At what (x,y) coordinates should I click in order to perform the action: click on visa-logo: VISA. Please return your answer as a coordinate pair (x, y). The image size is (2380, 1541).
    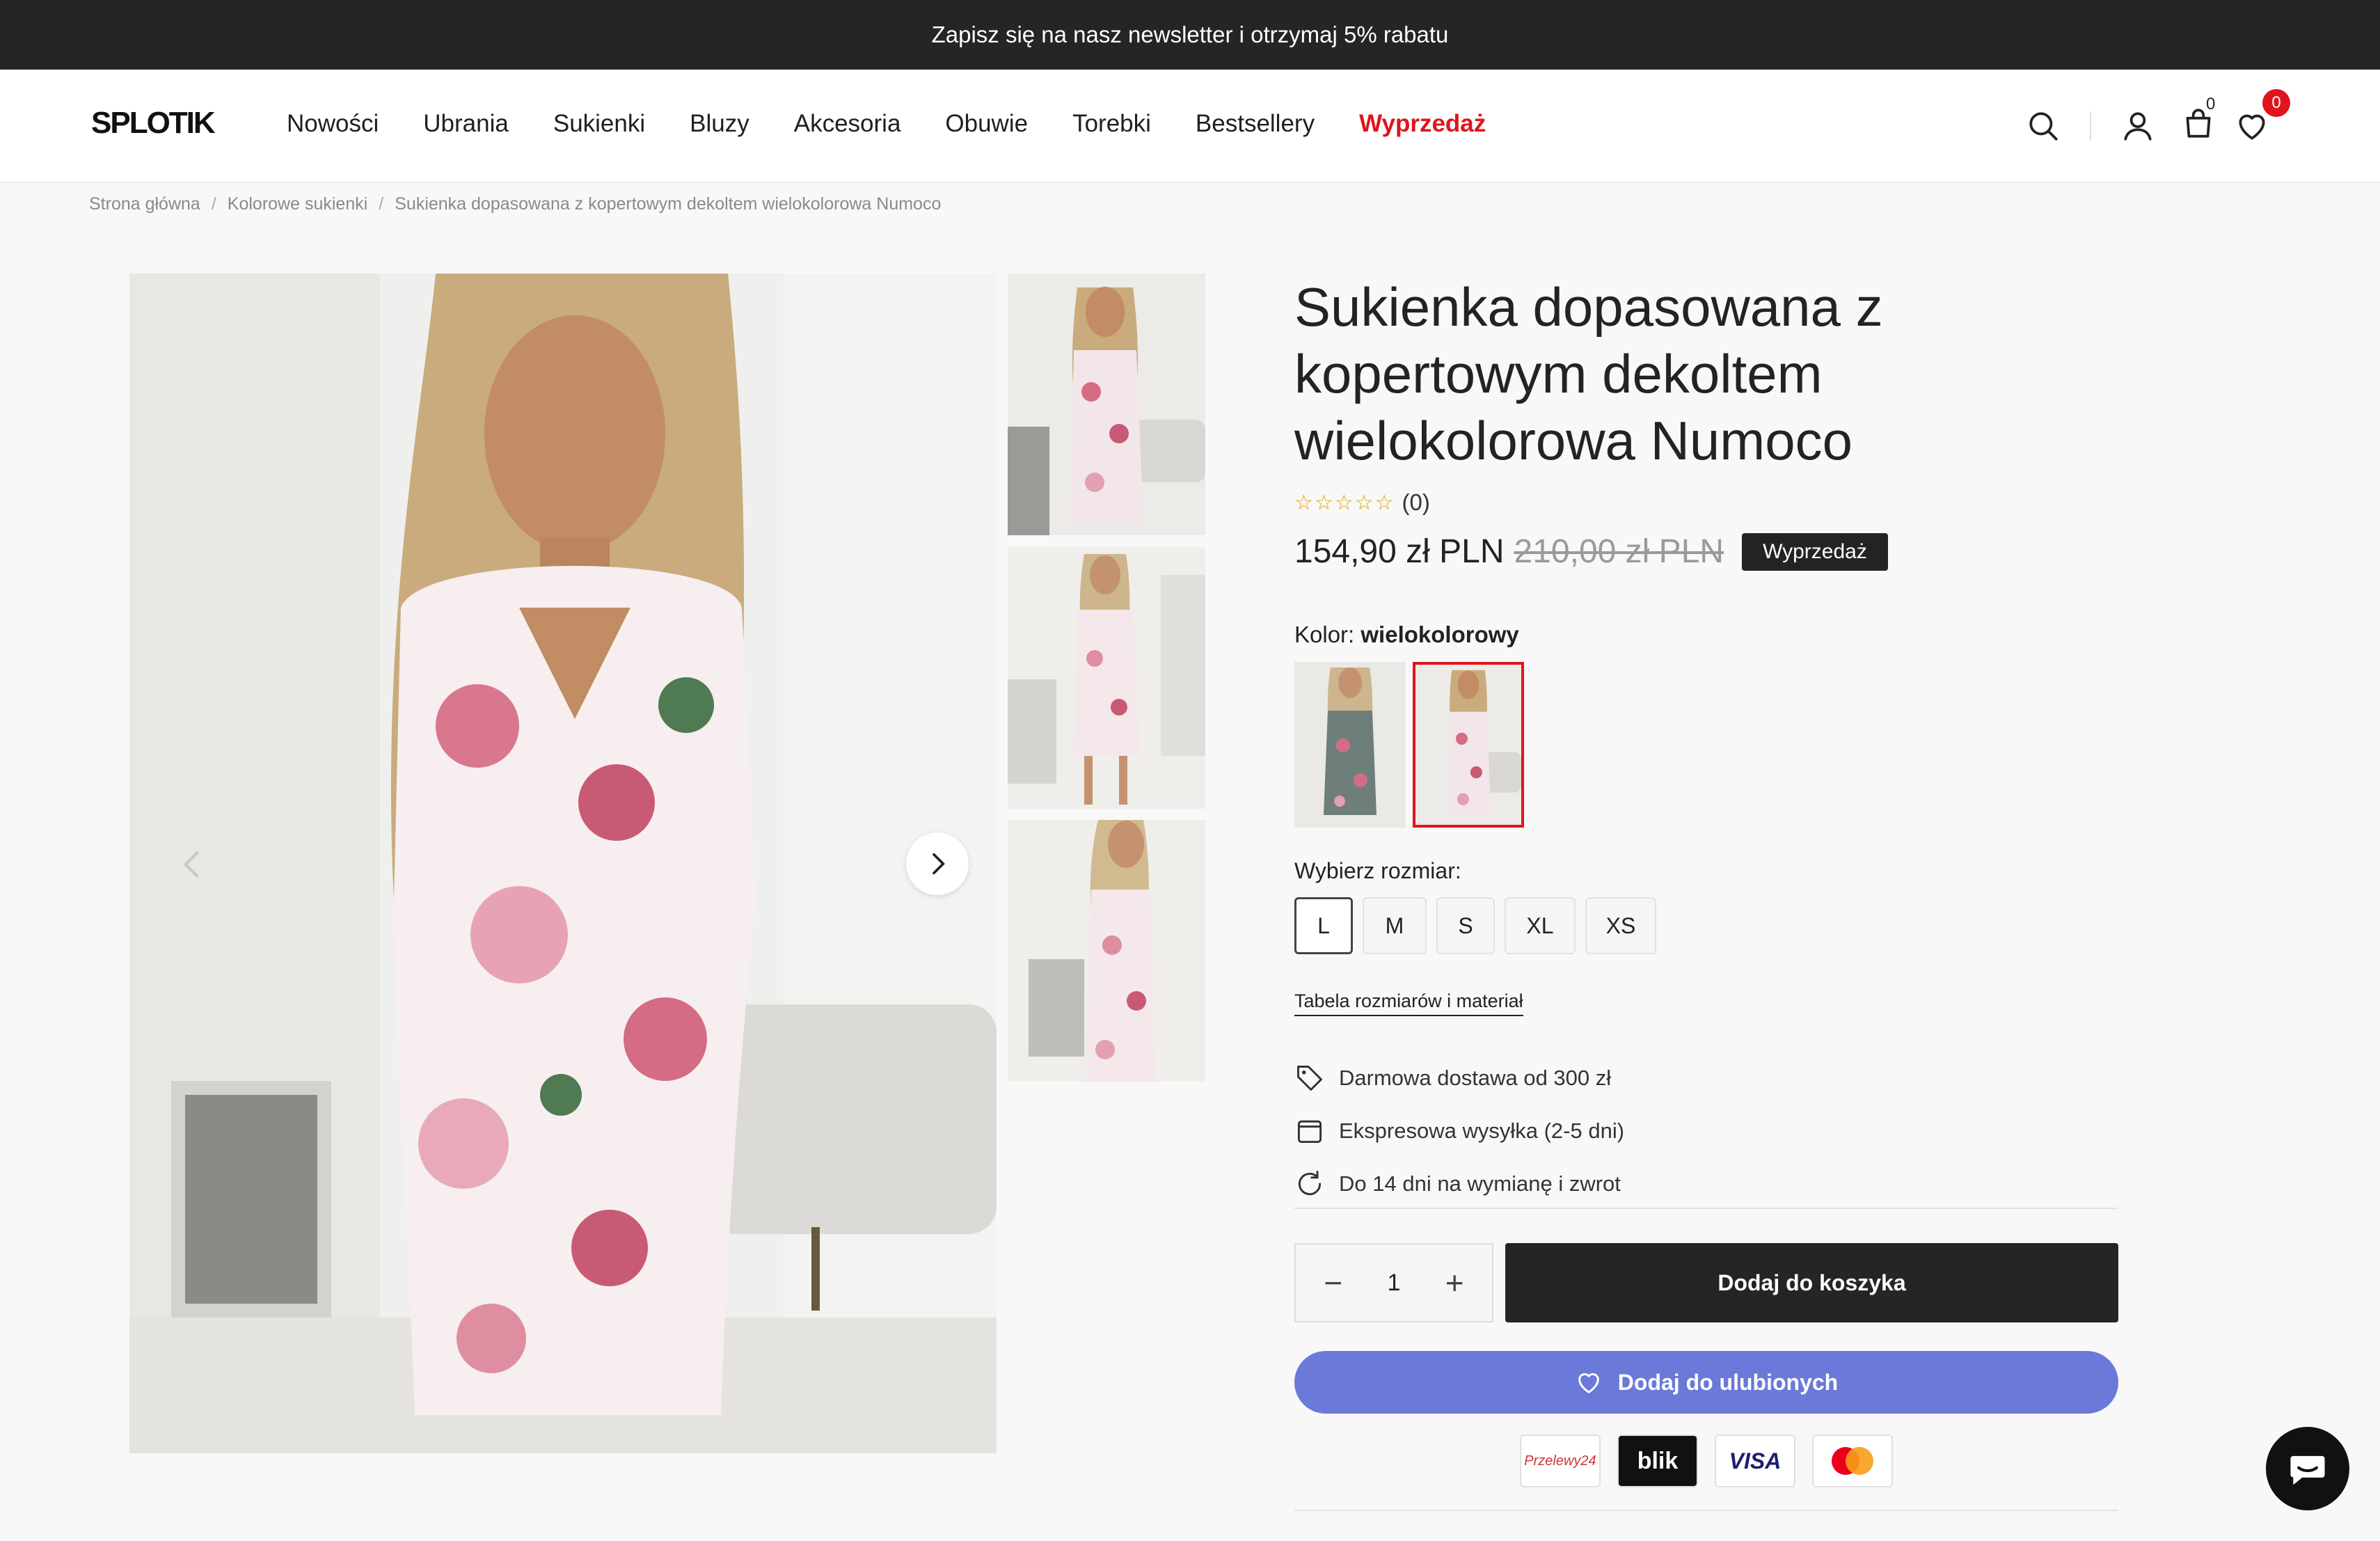
    Looking at the image, I should click on (1755, 1461).